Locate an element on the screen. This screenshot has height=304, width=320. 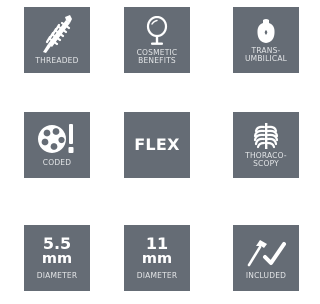
threaded-shaft-icon is located at coordinates (57, 34).